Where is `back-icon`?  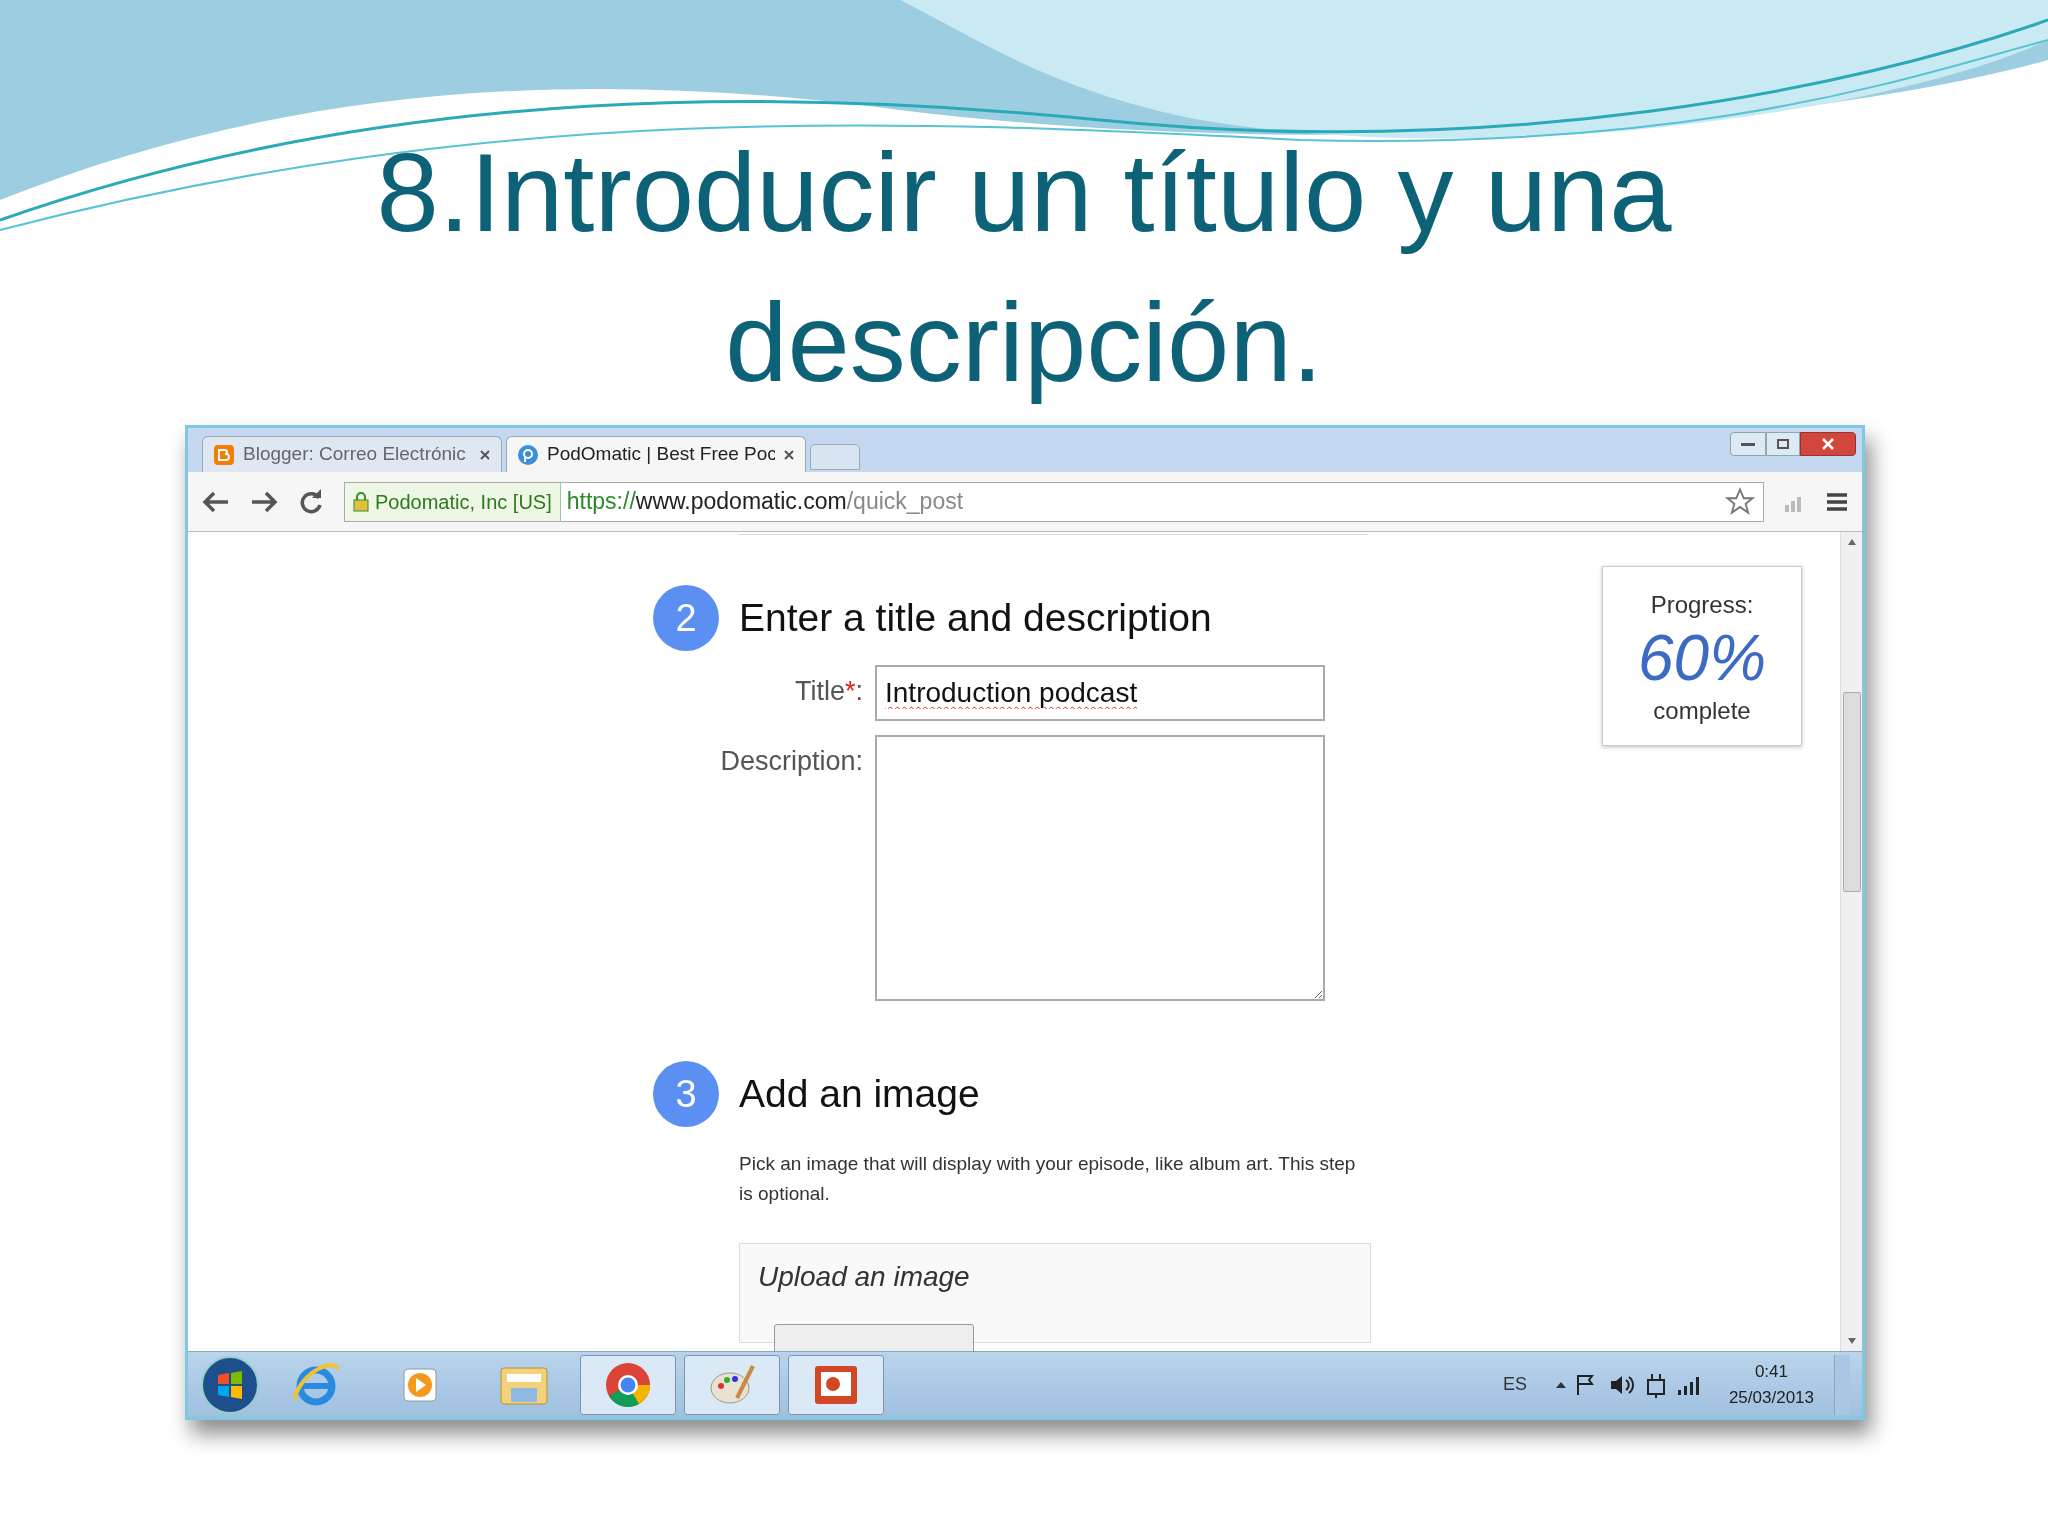
back-icon is located at coordinates (216, 501).